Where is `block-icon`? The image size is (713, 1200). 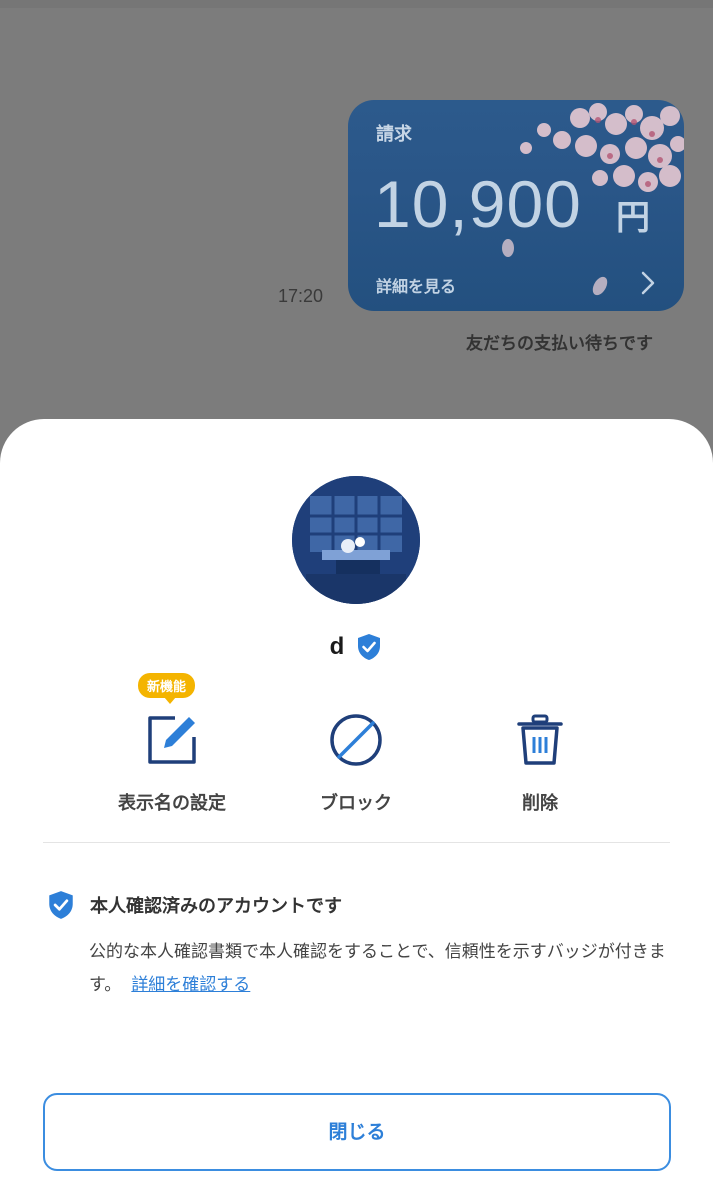
block-icon is located at coordinates (356, 740).